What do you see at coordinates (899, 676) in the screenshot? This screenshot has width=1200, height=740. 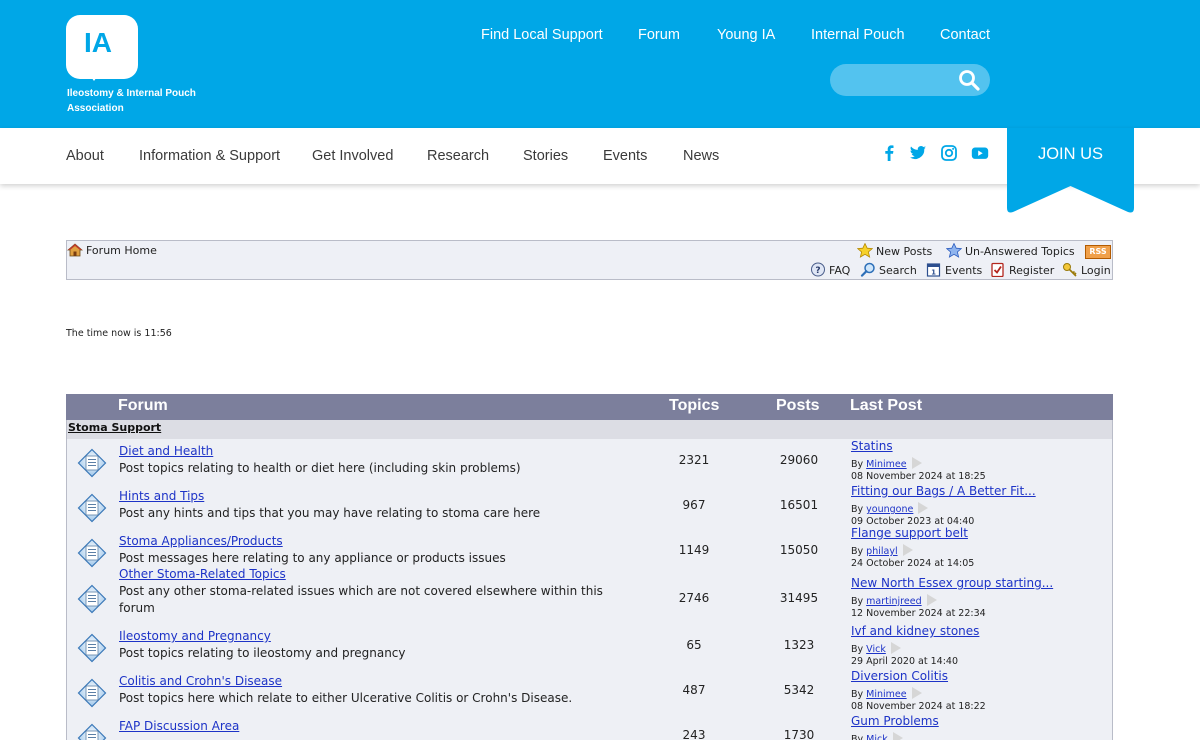 I see `last-post-title-link: Diversion Colitis` at bounding box center [899, 676].